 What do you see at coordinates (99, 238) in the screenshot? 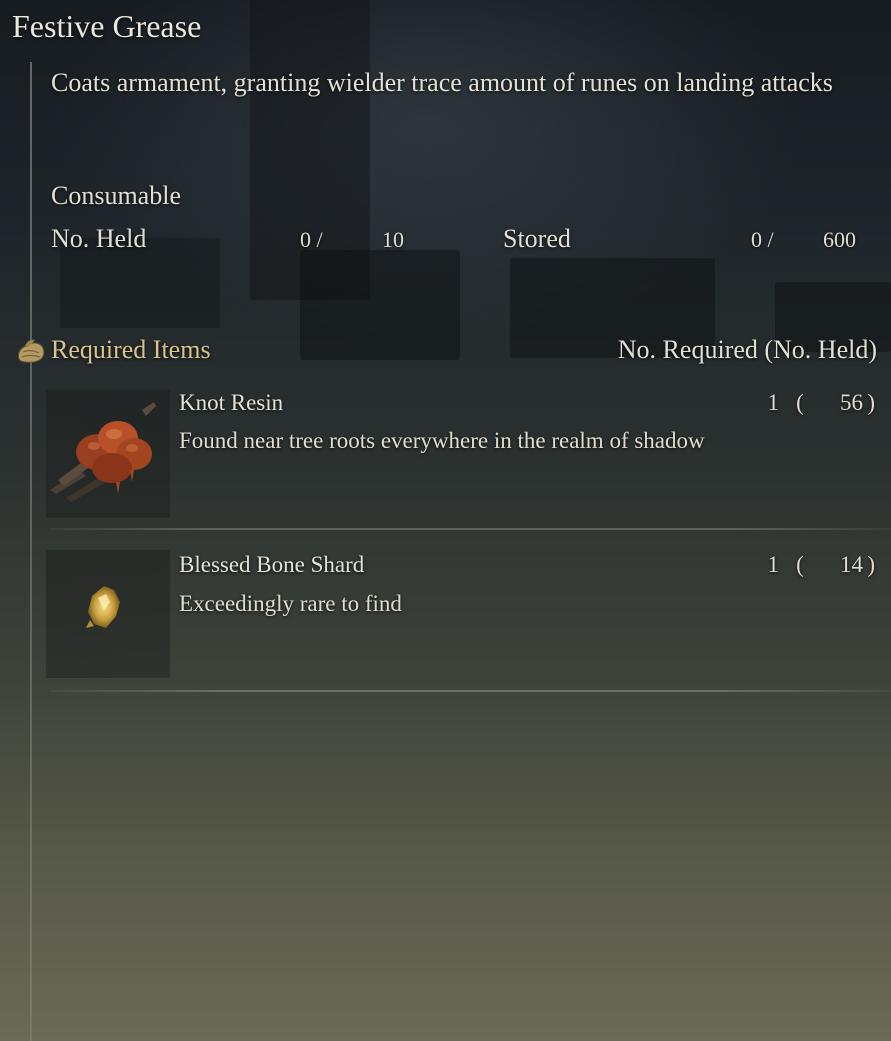
I see `held-label: No. Held` at bounding box center [99, 238].